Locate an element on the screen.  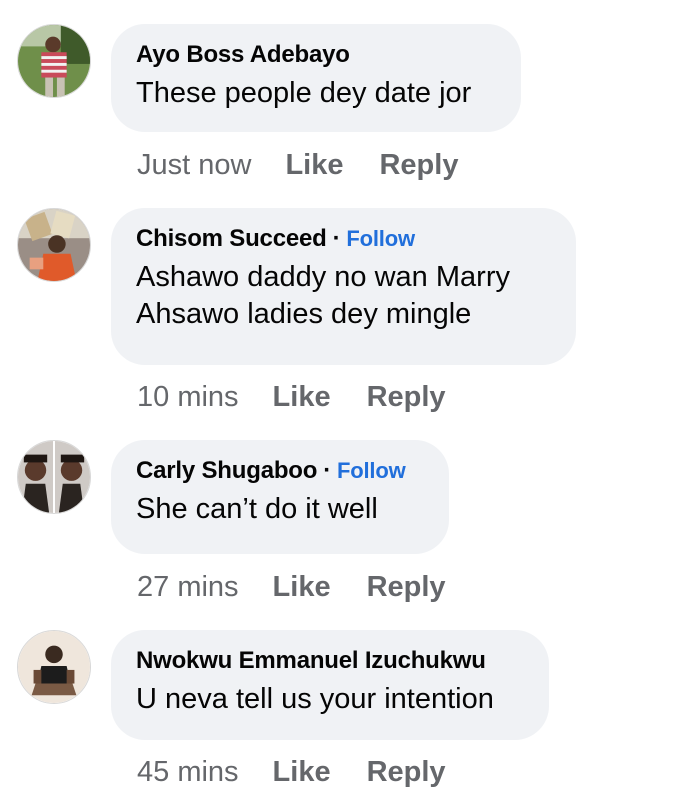
comment-text-line: She can’t do it well is located at coordinates (257, 509).